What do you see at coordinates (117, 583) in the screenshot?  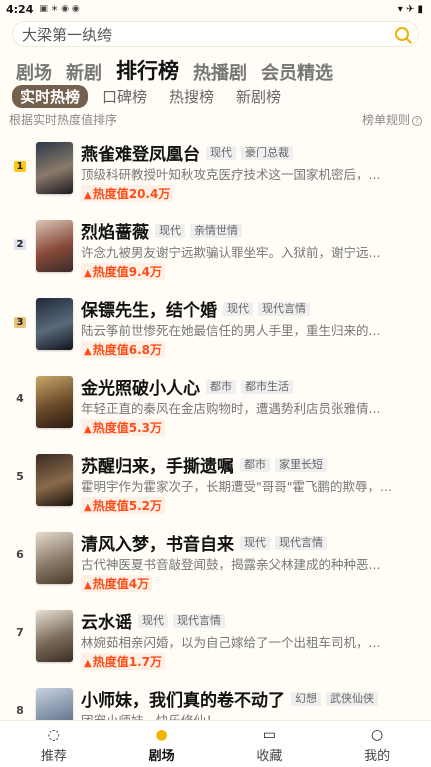 I see `heat-value: ▲热度值4万` at bounding box center [117, 583].